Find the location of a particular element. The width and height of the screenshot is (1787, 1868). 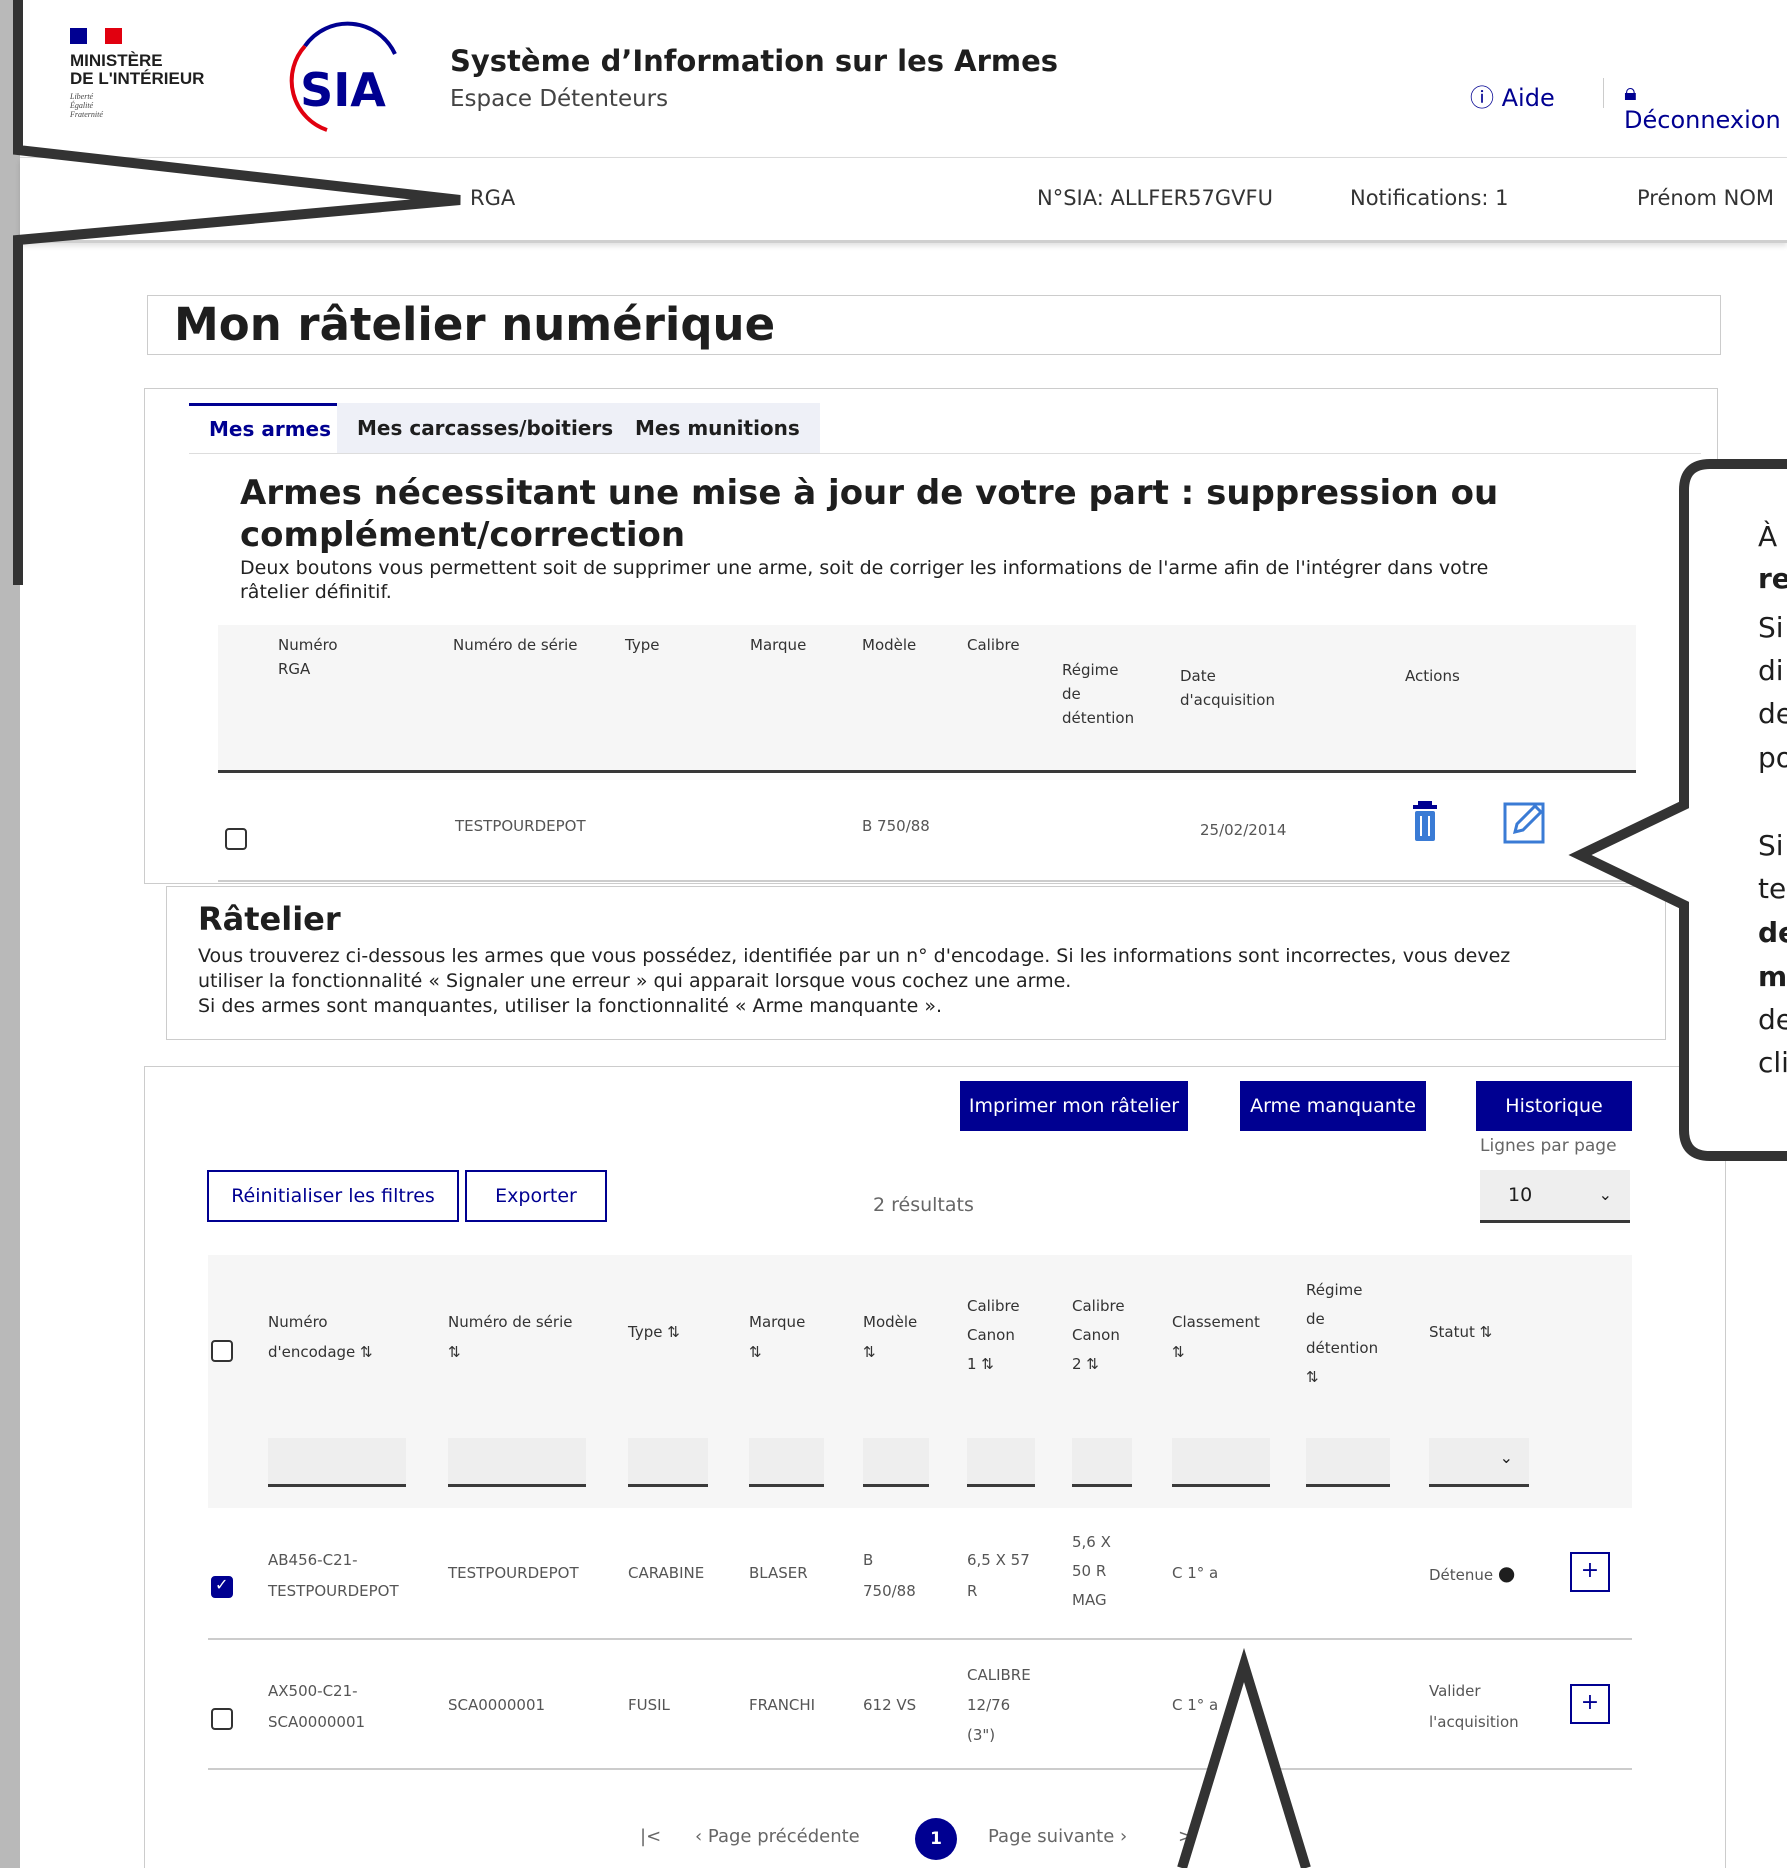

callout-text-1: À is located at coordinates (1768, 536).